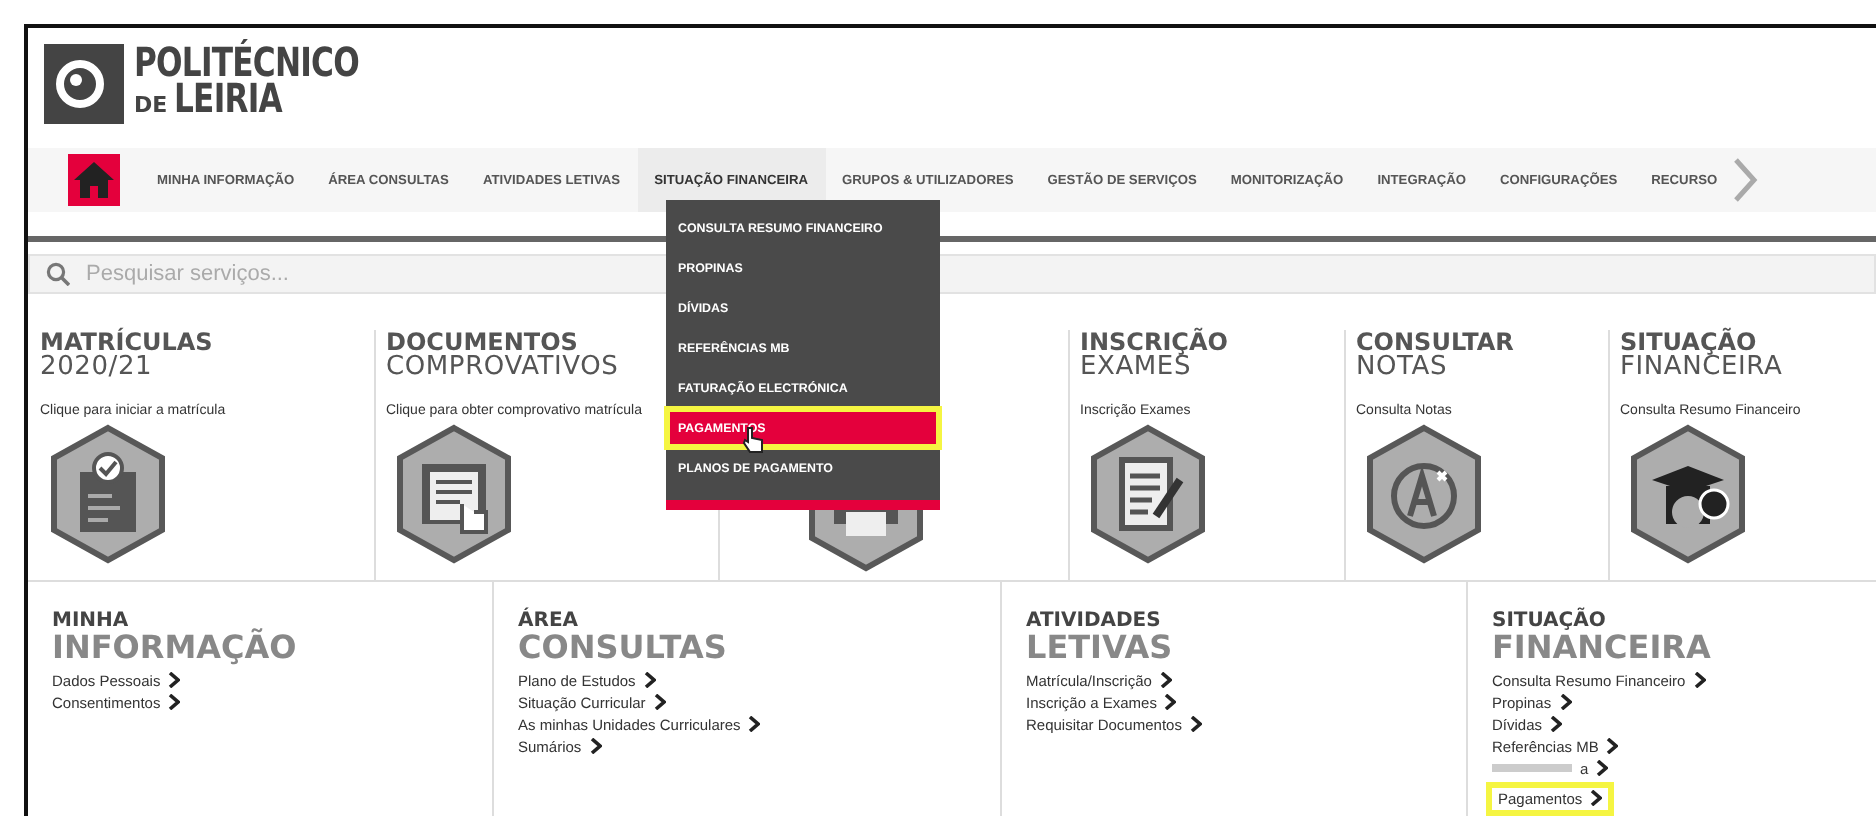  Describe the element at coordinates (58, 274) in the screenshot. I see `search-icon` at that location.